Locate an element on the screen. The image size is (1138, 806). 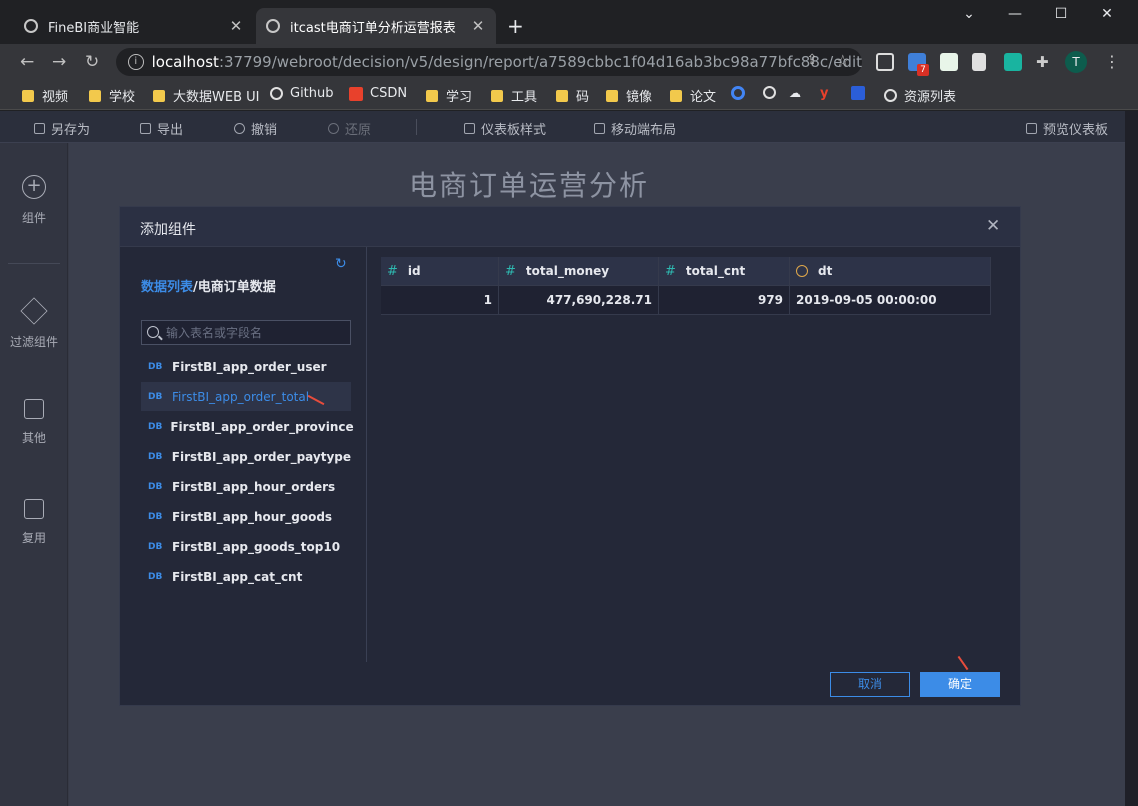
other-button: 其他 is located at coordinates (34, 422).